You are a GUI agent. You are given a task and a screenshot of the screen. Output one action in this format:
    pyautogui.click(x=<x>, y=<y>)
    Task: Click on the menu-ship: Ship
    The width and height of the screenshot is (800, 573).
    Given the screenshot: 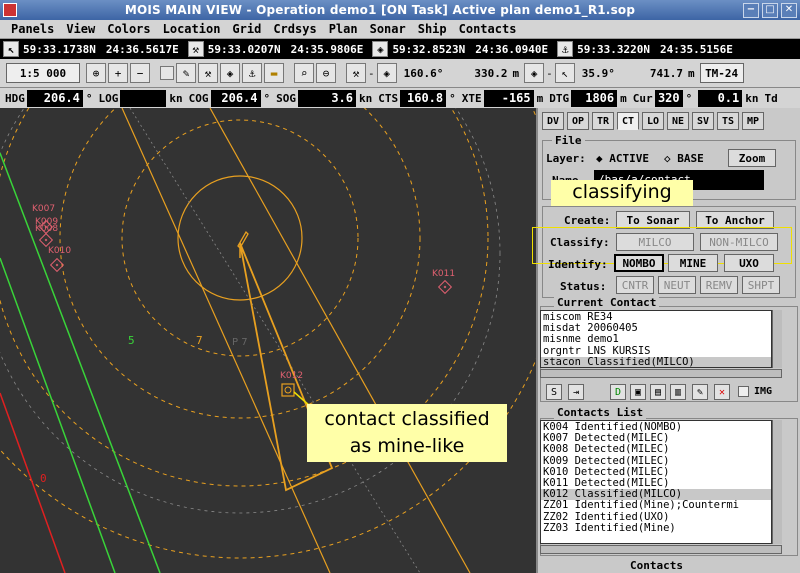 What is the action you would take?
    pyautogui.click(x=432, y=29)
    